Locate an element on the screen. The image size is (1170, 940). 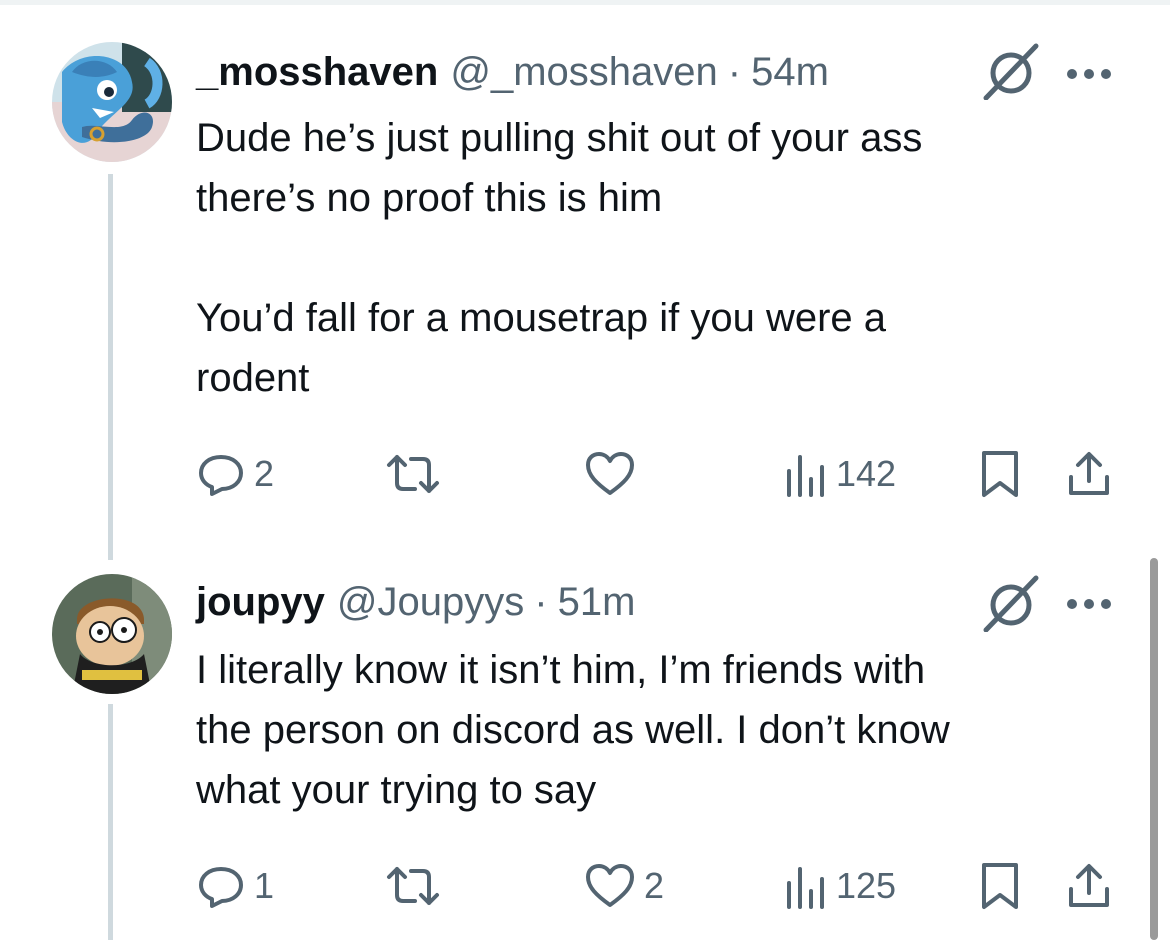
reply-button: 1 is located at coordinates (235, 886).